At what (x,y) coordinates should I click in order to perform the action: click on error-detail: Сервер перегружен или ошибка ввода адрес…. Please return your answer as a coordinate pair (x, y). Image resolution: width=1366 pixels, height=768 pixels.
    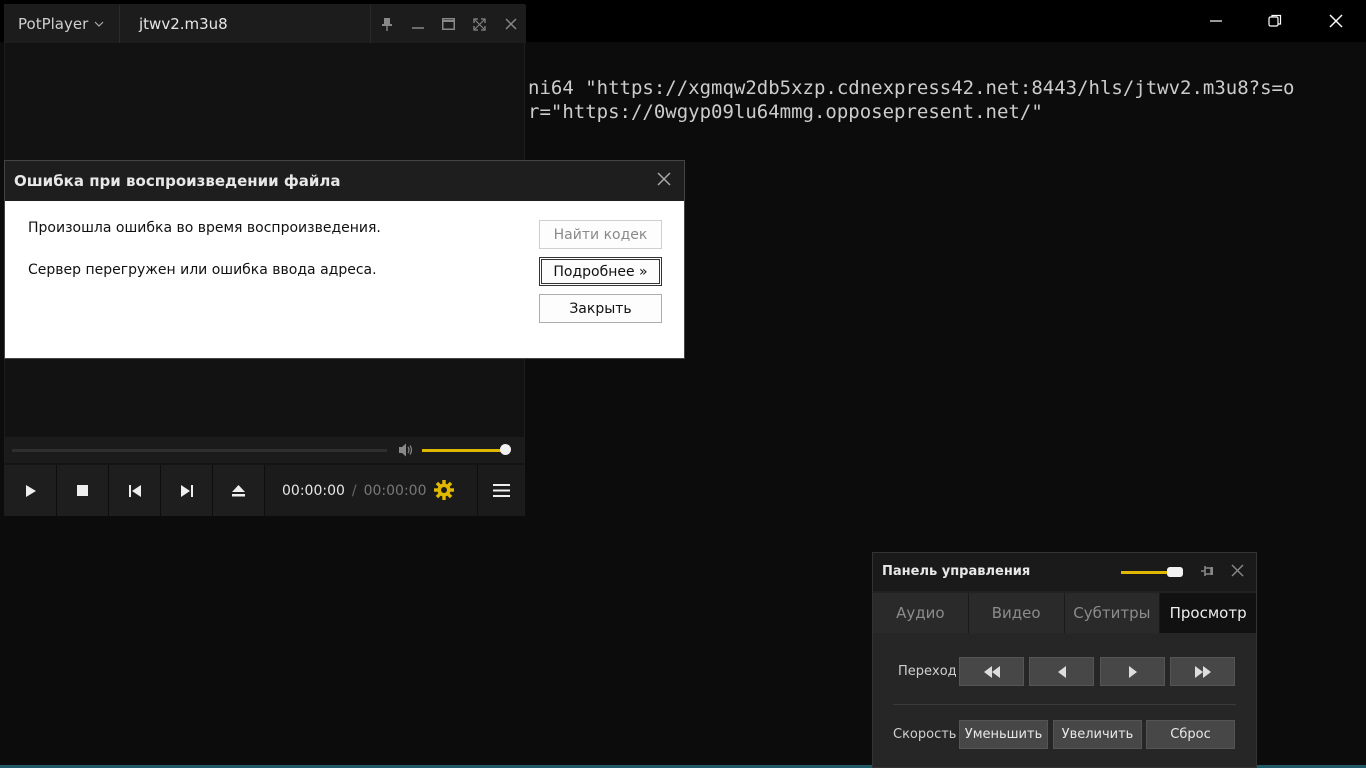
    Looking at the image, I should click on (202, 270).